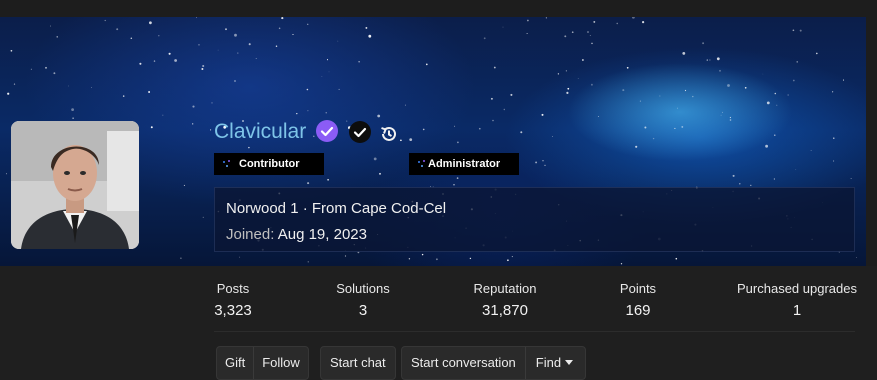 The width and height of the screenshot is (877, 380). Describe the element at coordinates (463, 363) in the screenshot. I see `start-conversation-button: Start conversation` at that location.